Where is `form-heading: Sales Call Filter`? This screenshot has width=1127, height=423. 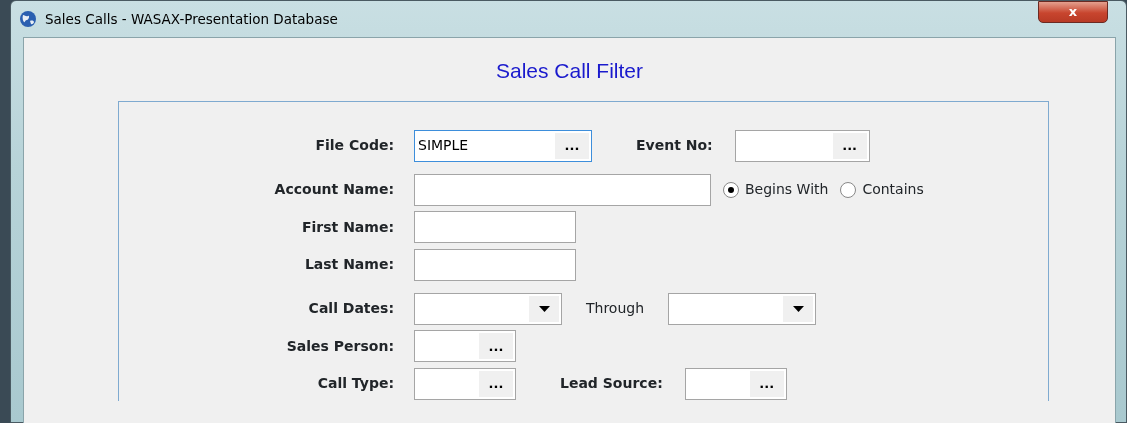
form-heading: Sales Call Filter is located at coordinates (569, 71).